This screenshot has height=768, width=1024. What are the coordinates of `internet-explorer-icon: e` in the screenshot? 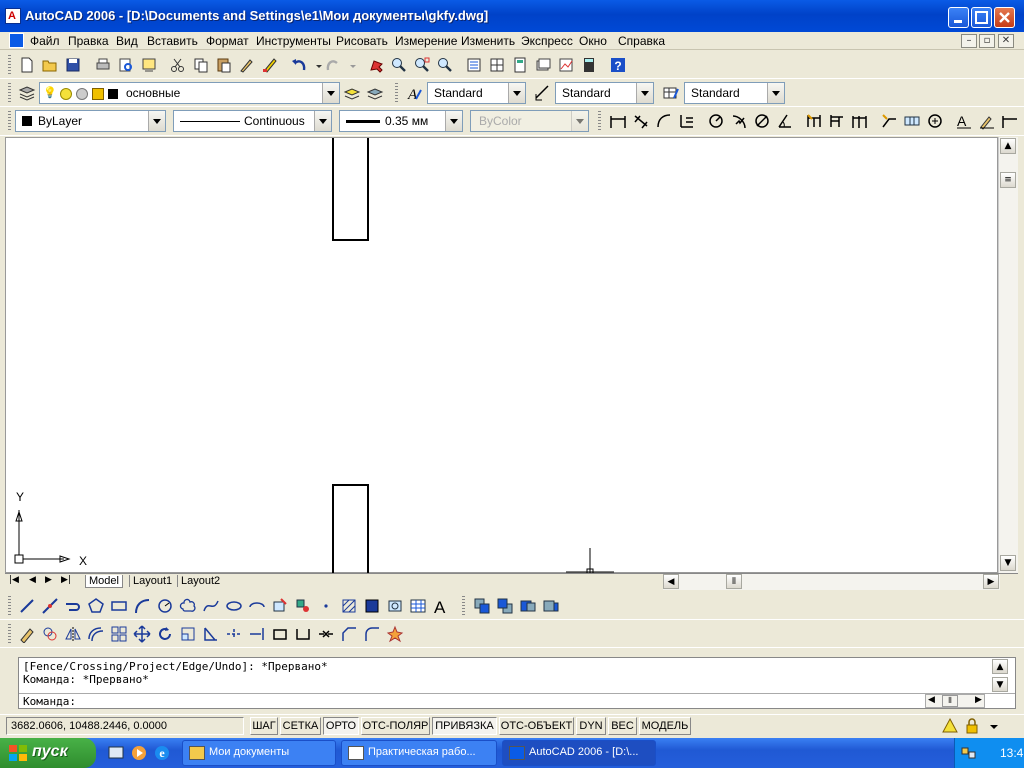 It's located at (162, 753).